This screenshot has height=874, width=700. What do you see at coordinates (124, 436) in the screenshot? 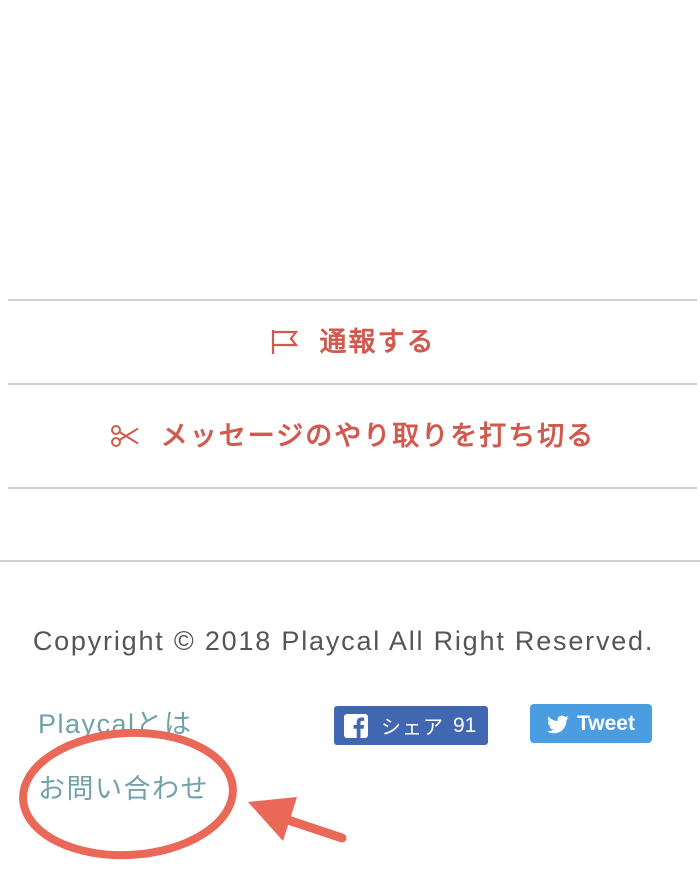
I see `scissors-icon` at bounding box center [124, 436].